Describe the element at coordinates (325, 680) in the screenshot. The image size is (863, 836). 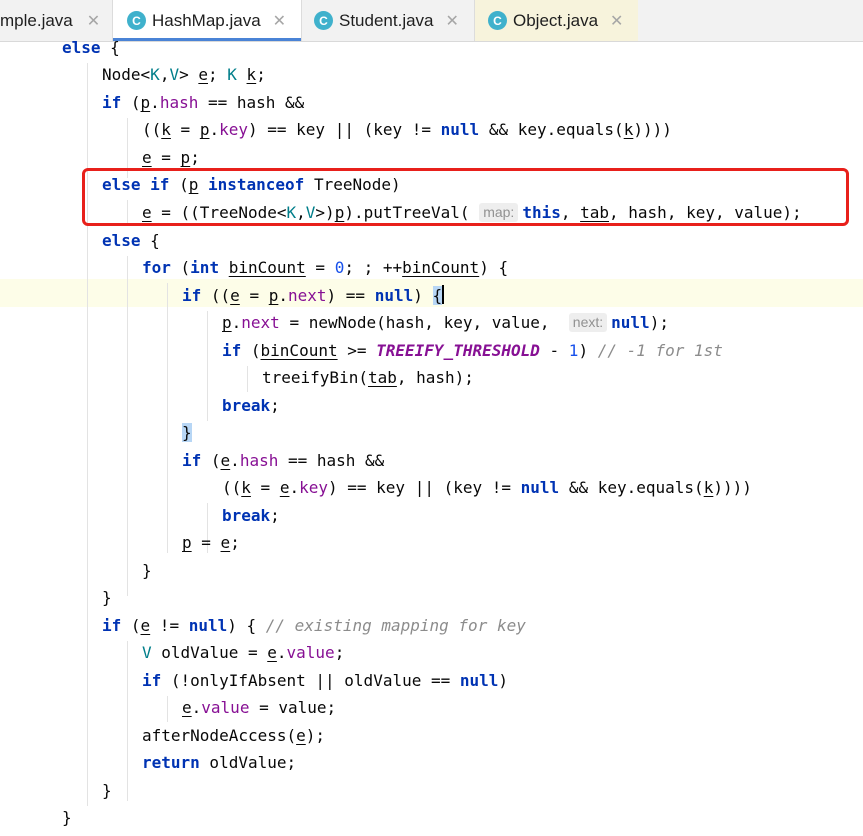
I see `code-line: if (!onlyIfAbsent || oldValue == null)` at that location.